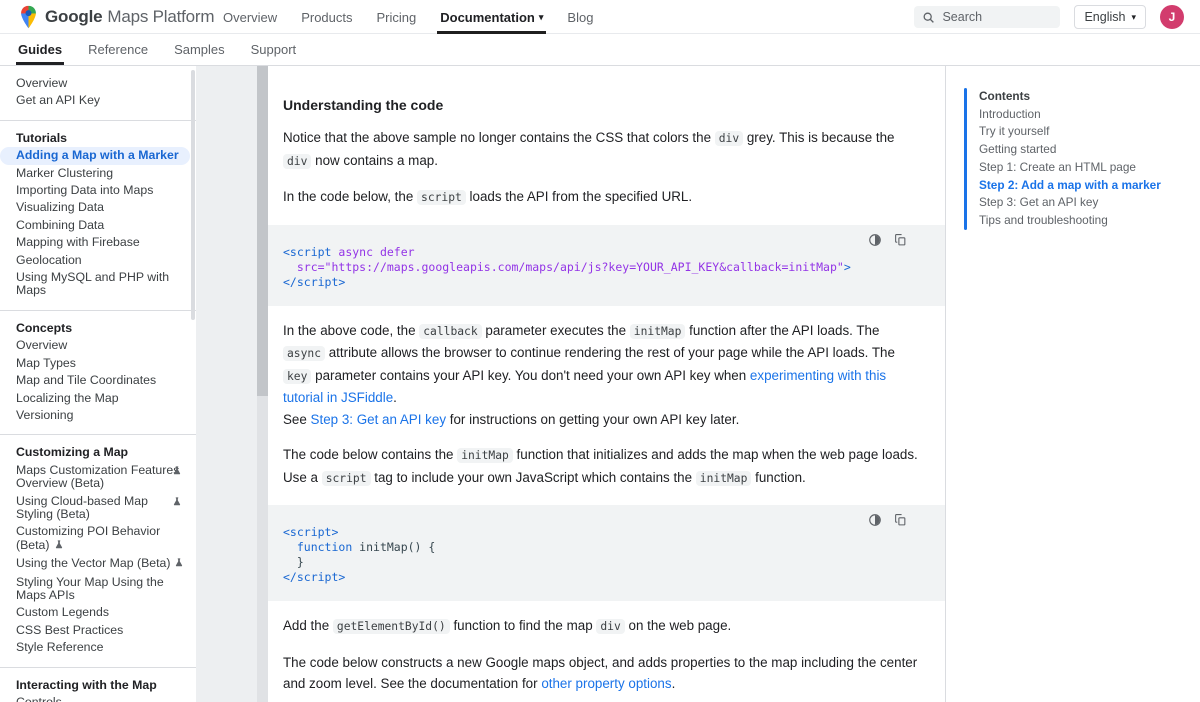 The height and width of the screenshot is (702, 1200). What do you see at coordinates (997, 17) in the screenshot?
I see `search-input` at bounding box center [997, 17].